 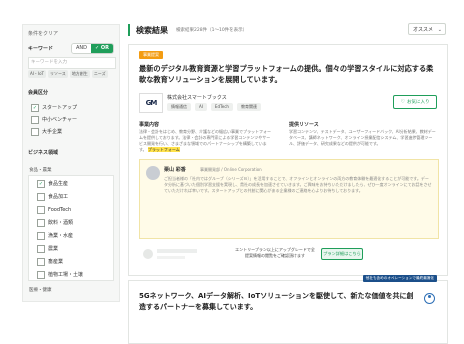 What do you see at coordinates (99, 74) in the screenshot?
I see `keyword-tag: ニーズ` at bounding box center [99, 74].